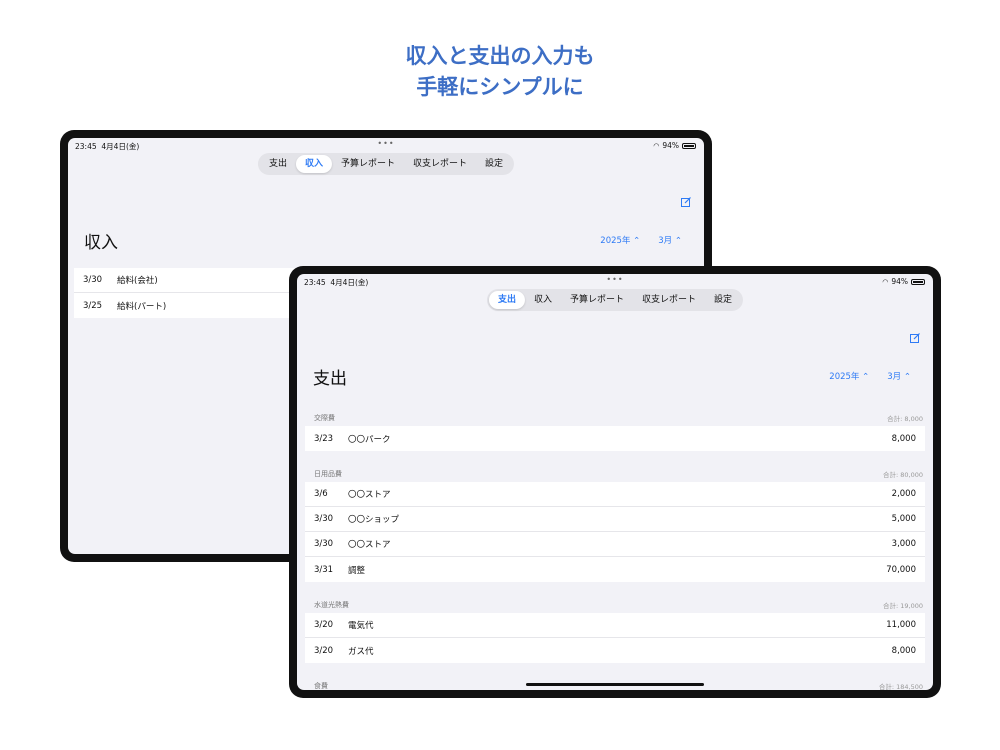 The image size is (1000, 750). Describe the element at coordinates (194, 305) in the screenshot. I see `list-item: 3/25 給料(パート)` at that location.